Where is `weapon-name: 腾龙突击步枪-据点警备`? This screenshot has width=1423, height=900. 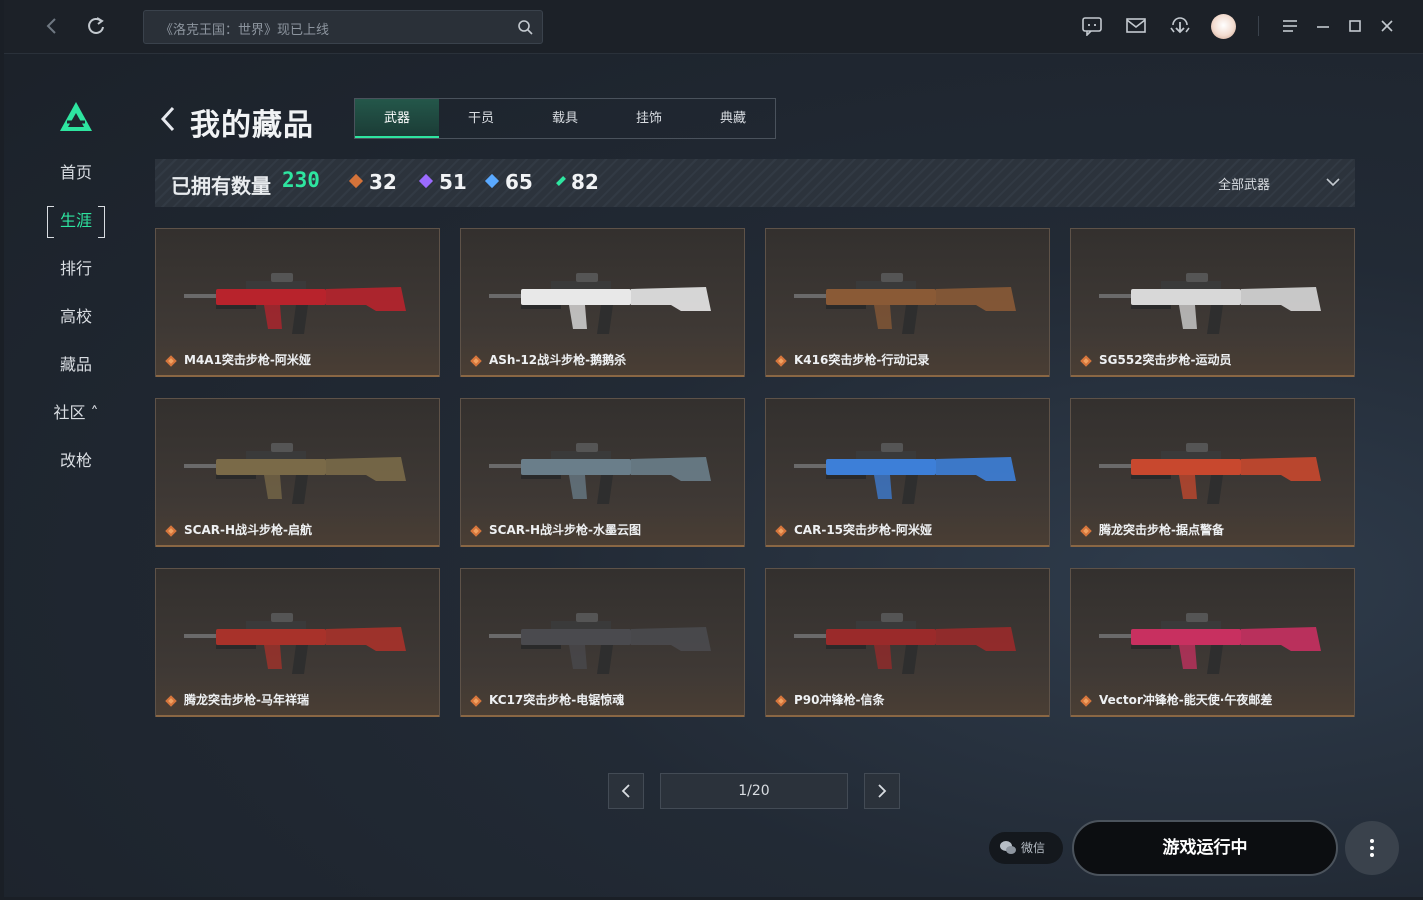
weapon-name: 腾龙突击步枪-据点警备 is located at coordinates (1161, 530).